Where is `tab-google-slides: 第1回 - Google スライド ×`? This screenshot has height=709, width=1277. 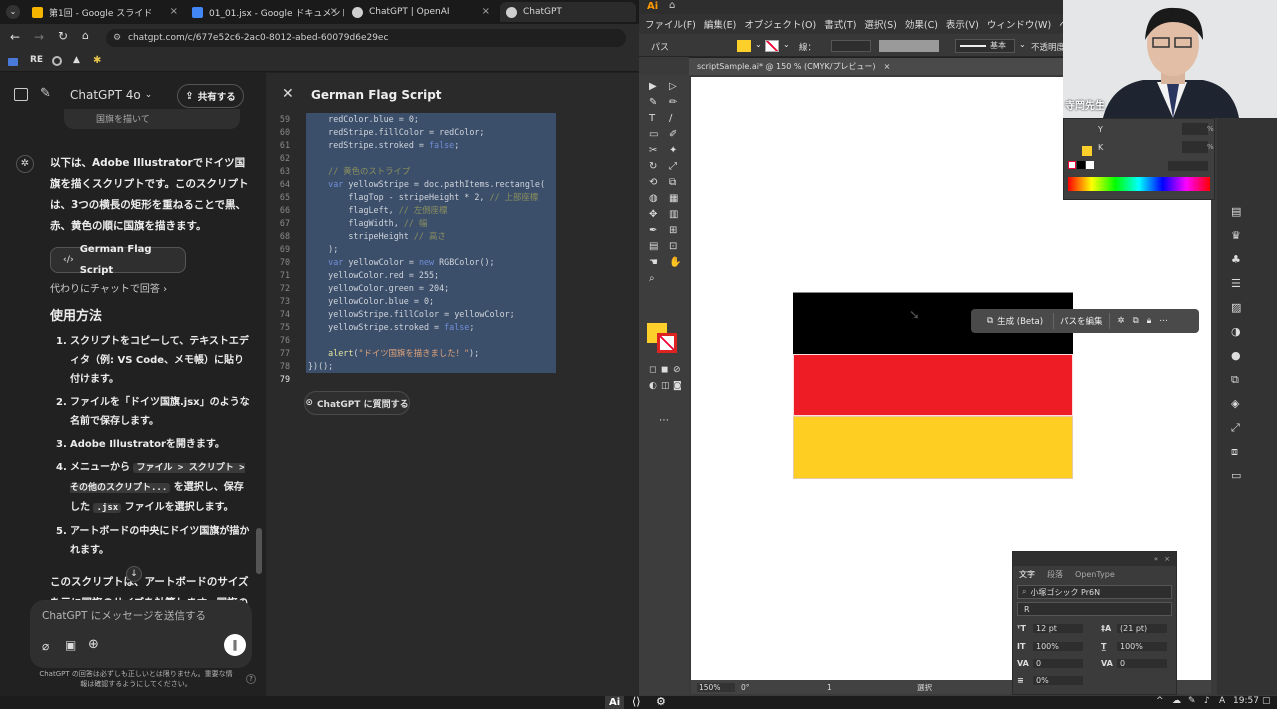 tab-google-slides: 第1回 - Google スライド × is located at coordinates (105, 12).